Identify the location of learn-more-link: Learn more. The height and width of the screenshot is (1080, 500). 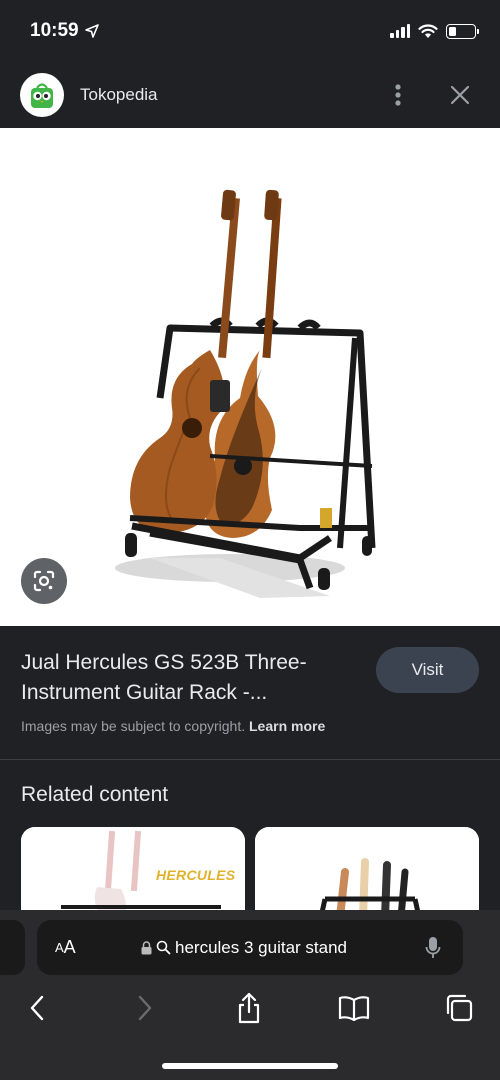
(287, 726).